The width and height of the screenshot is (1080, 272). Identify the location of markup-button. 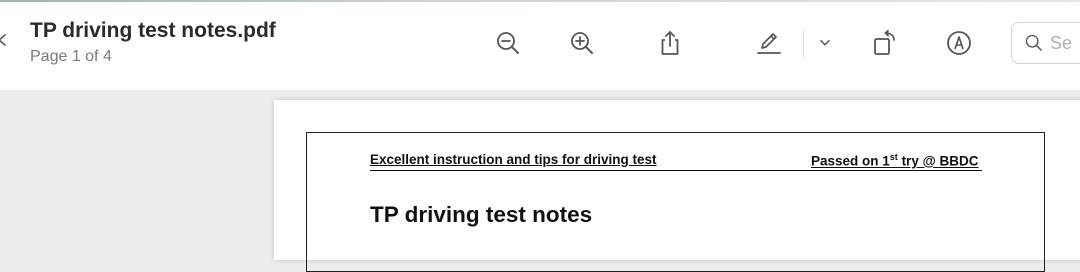
(959, 43).